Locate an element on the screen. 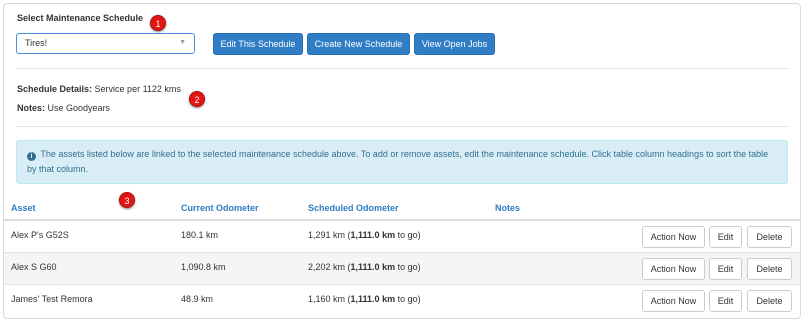  edit-schedule-button: Edit This Schedule is located at coordinates (258, 44).